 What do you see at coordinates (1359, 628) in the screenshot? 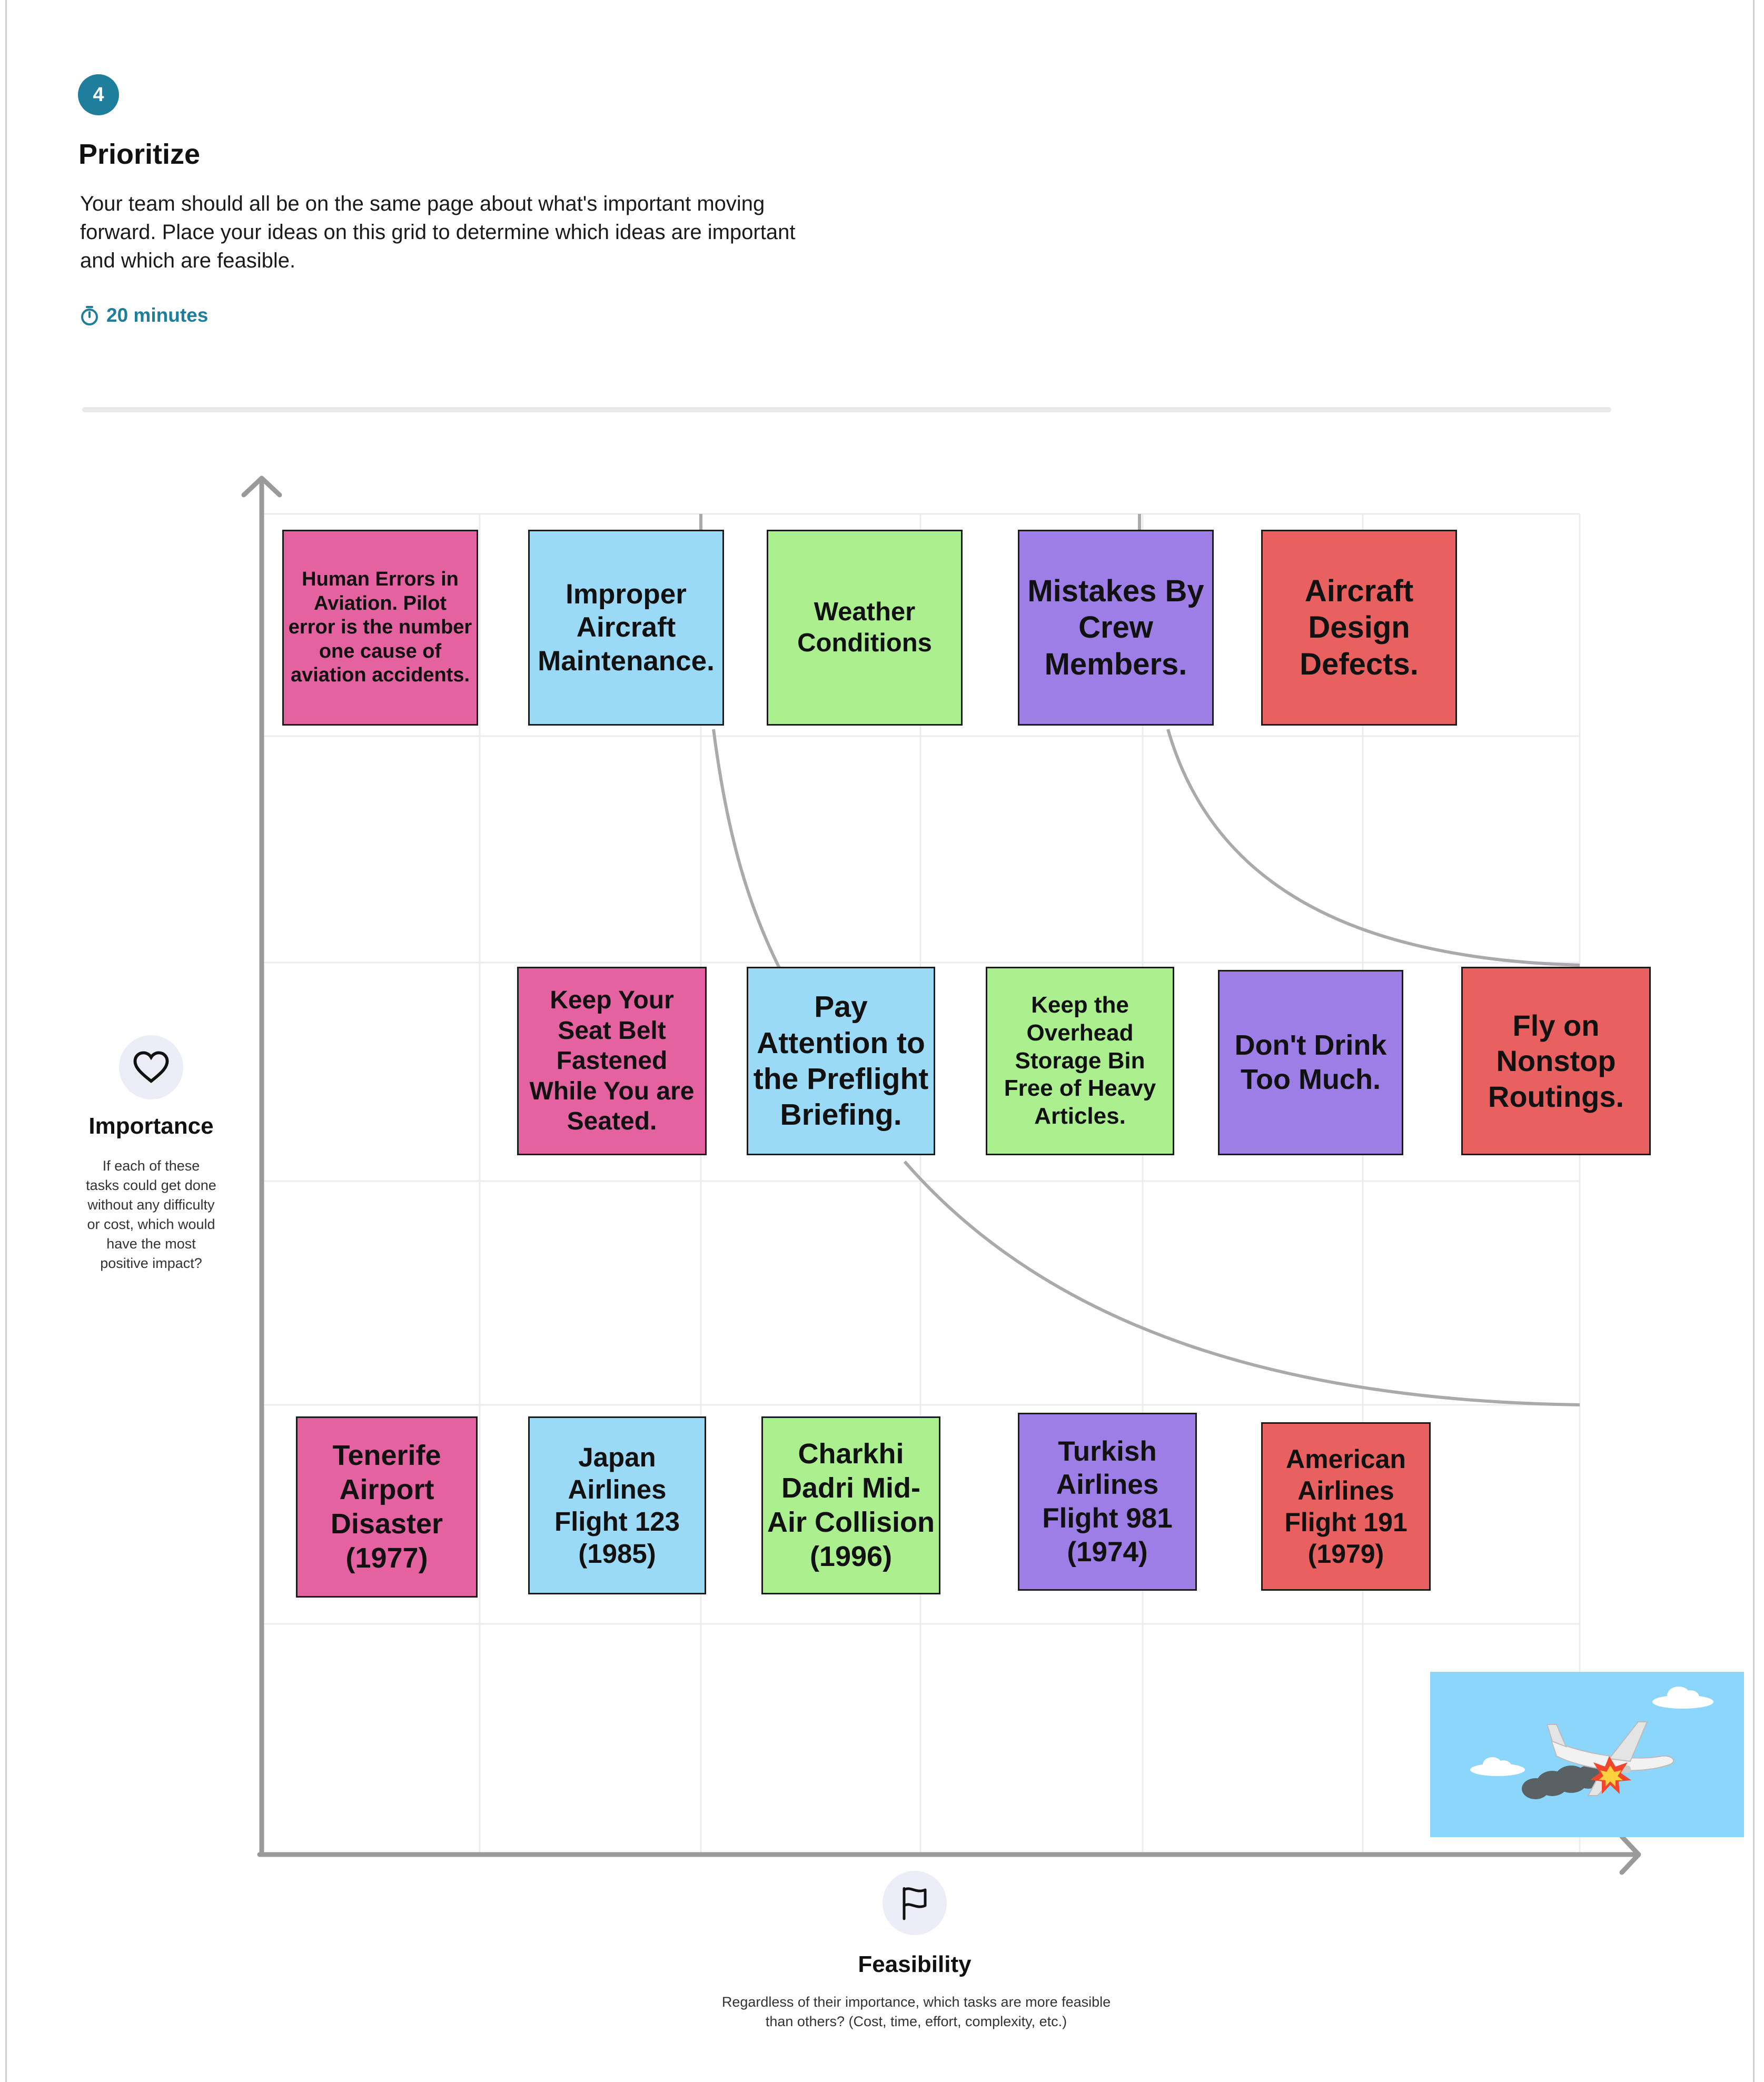
I see `sticky-note: Aircraft Design Defects.` at bounding box center [1359, 628].